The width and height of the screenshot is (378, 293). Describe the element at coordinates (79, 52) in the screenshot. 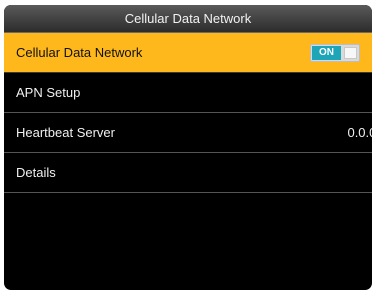

I see `menu-item-label: Cellular Data Network` at that location.